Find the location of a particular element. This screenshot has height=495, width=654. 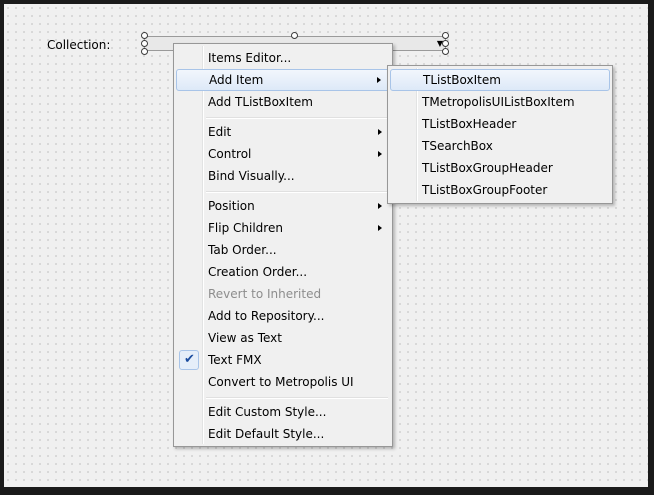

menu-item-add-tlistboxitem: Add TListBoxItem is located at coordinates (283, 102).